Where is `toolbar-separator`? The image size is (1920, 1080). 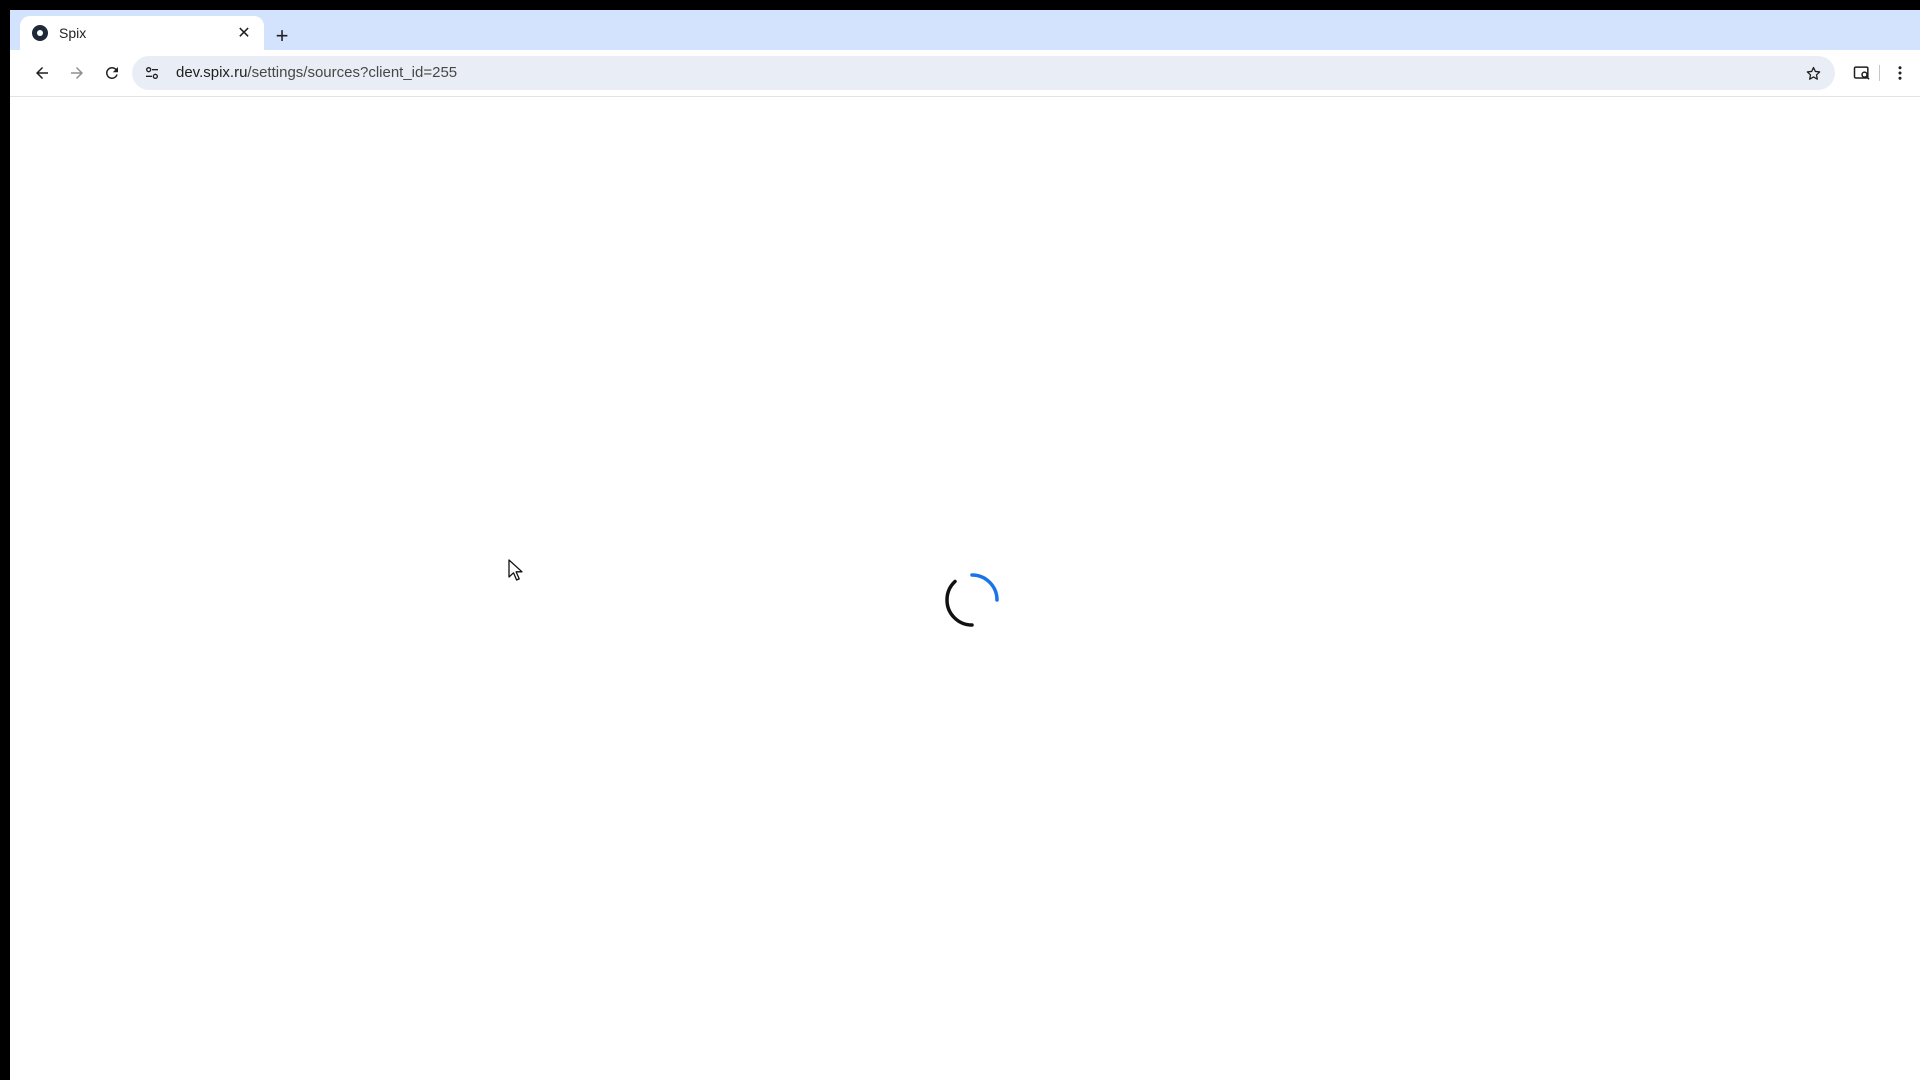
toolbar-separator is located at coordinates (1879, 73).